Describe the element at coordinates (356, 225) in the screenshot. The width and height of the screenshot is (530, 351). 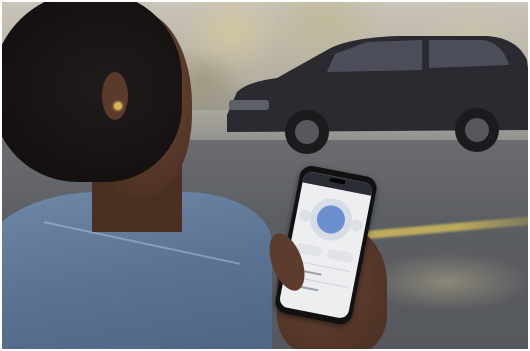
I see `unlock-button` at that location.